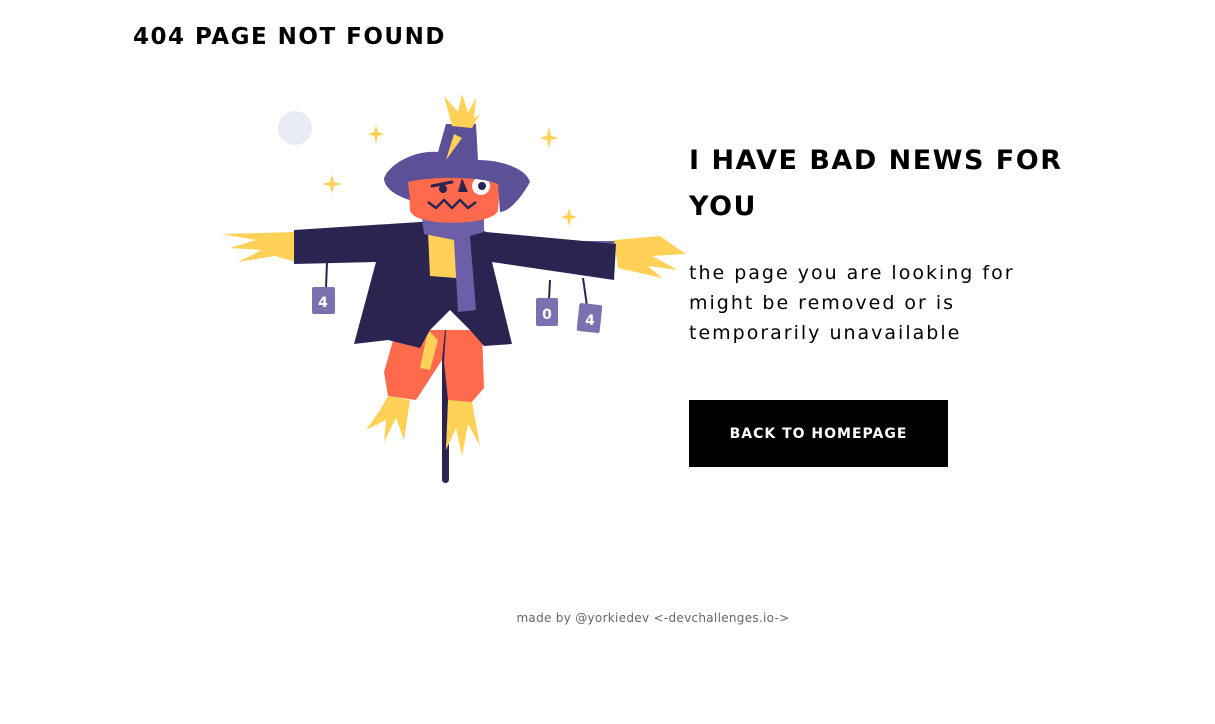 This screenshot has height=724, width=1215. I want to click on page-title: 404 PAGE NOT FOUND, so click(289, 37).